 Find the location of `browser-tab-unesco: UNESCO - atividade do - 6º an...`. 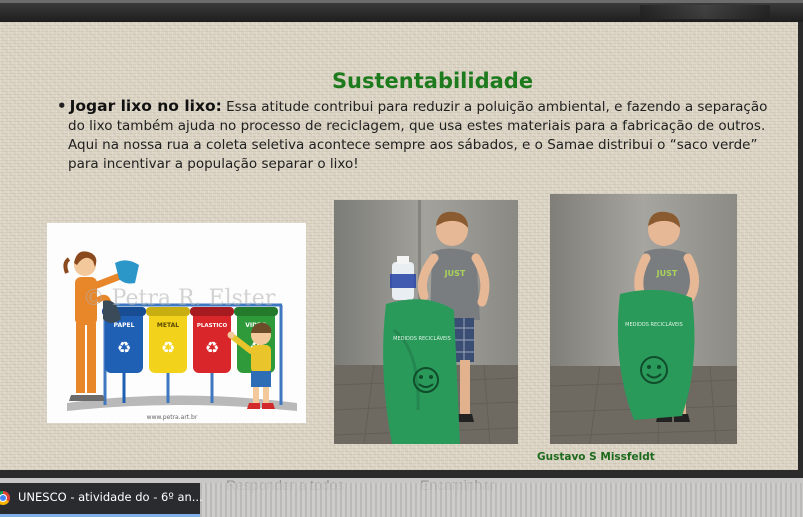

browser-tab-unesco: UNESCO - atividade do - 6º an... is located at coordinates (101, 500).